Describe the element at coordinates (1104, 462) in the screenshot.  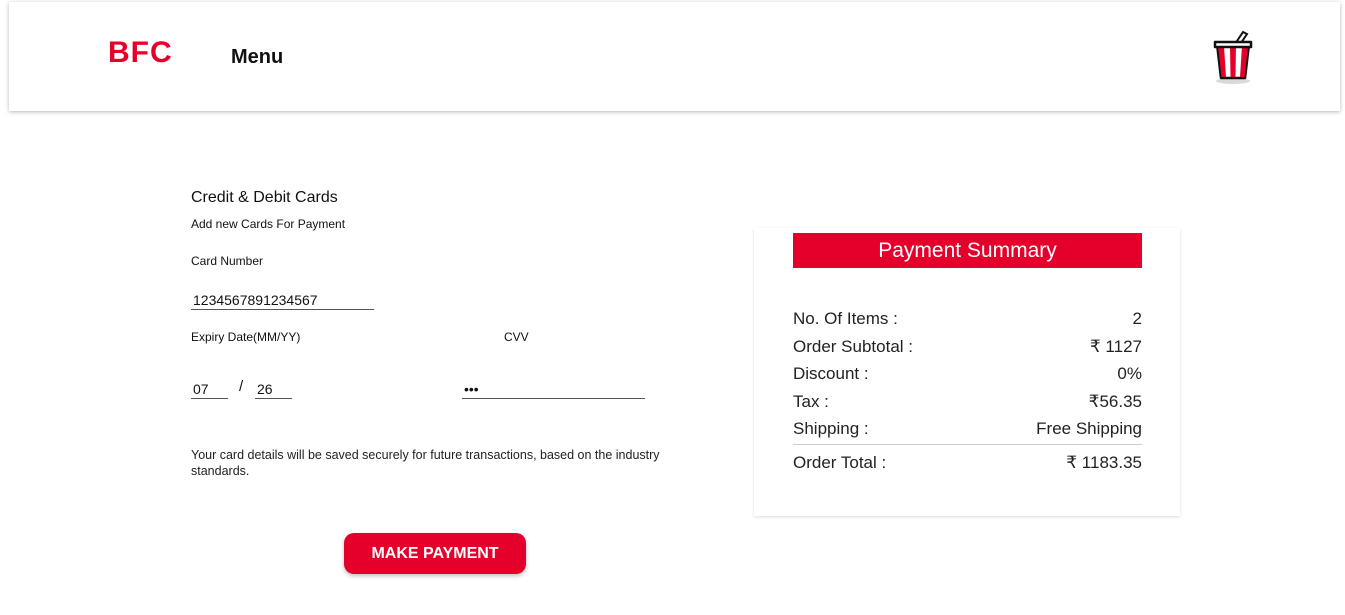
I see `order-total-value: ₹ 1183.35` at that location.